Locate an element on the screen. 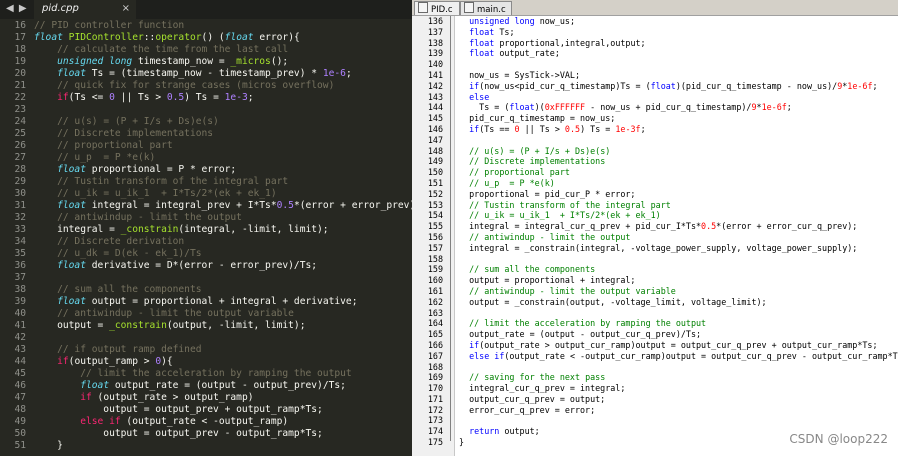 The width and height of the screenshot is (898, 456). code-line: 24 // u(s) = (P + I/s + Ds)e(s) is located at coordinates (206, 122).